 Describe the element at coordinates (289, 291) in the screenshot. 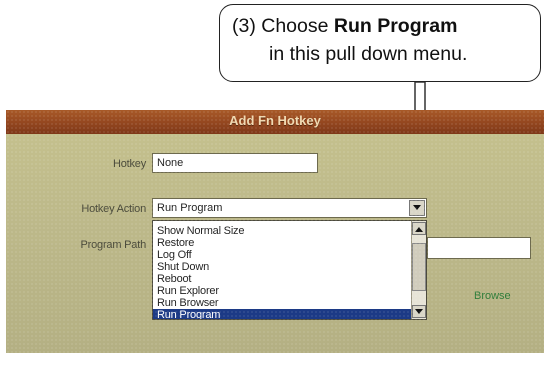

I see `dropdown-option: Run Explorer` at that location.